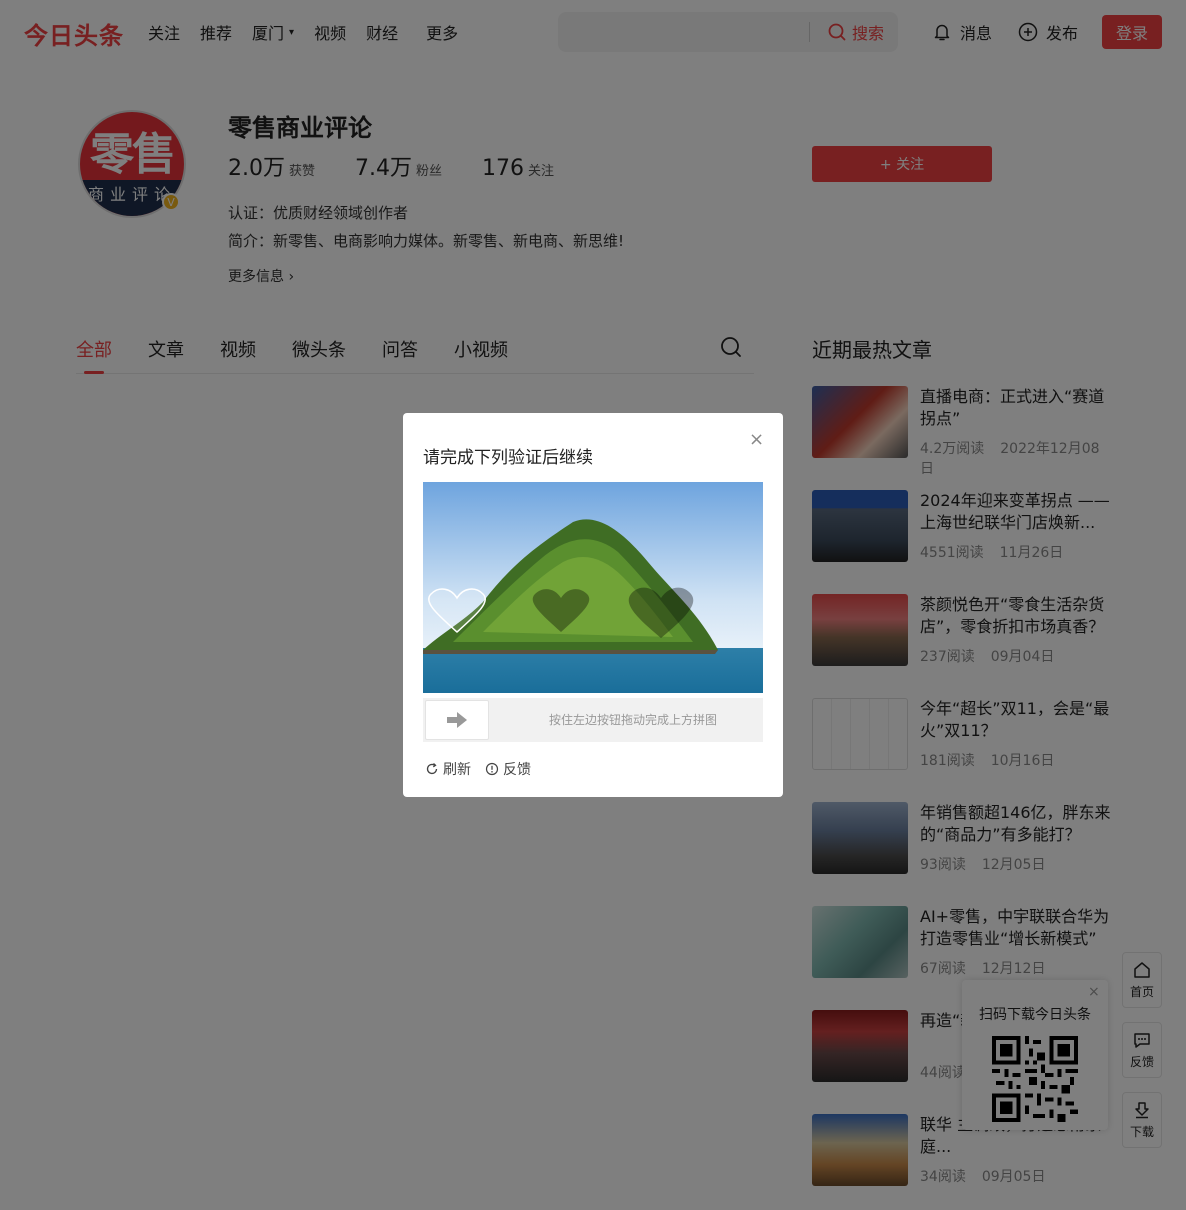  I want to click on captcha-modal: 请完成下列验证后继续 × 按住左边按钮拖动完成上方拼图 刷新 反馈, so click(593, 605).